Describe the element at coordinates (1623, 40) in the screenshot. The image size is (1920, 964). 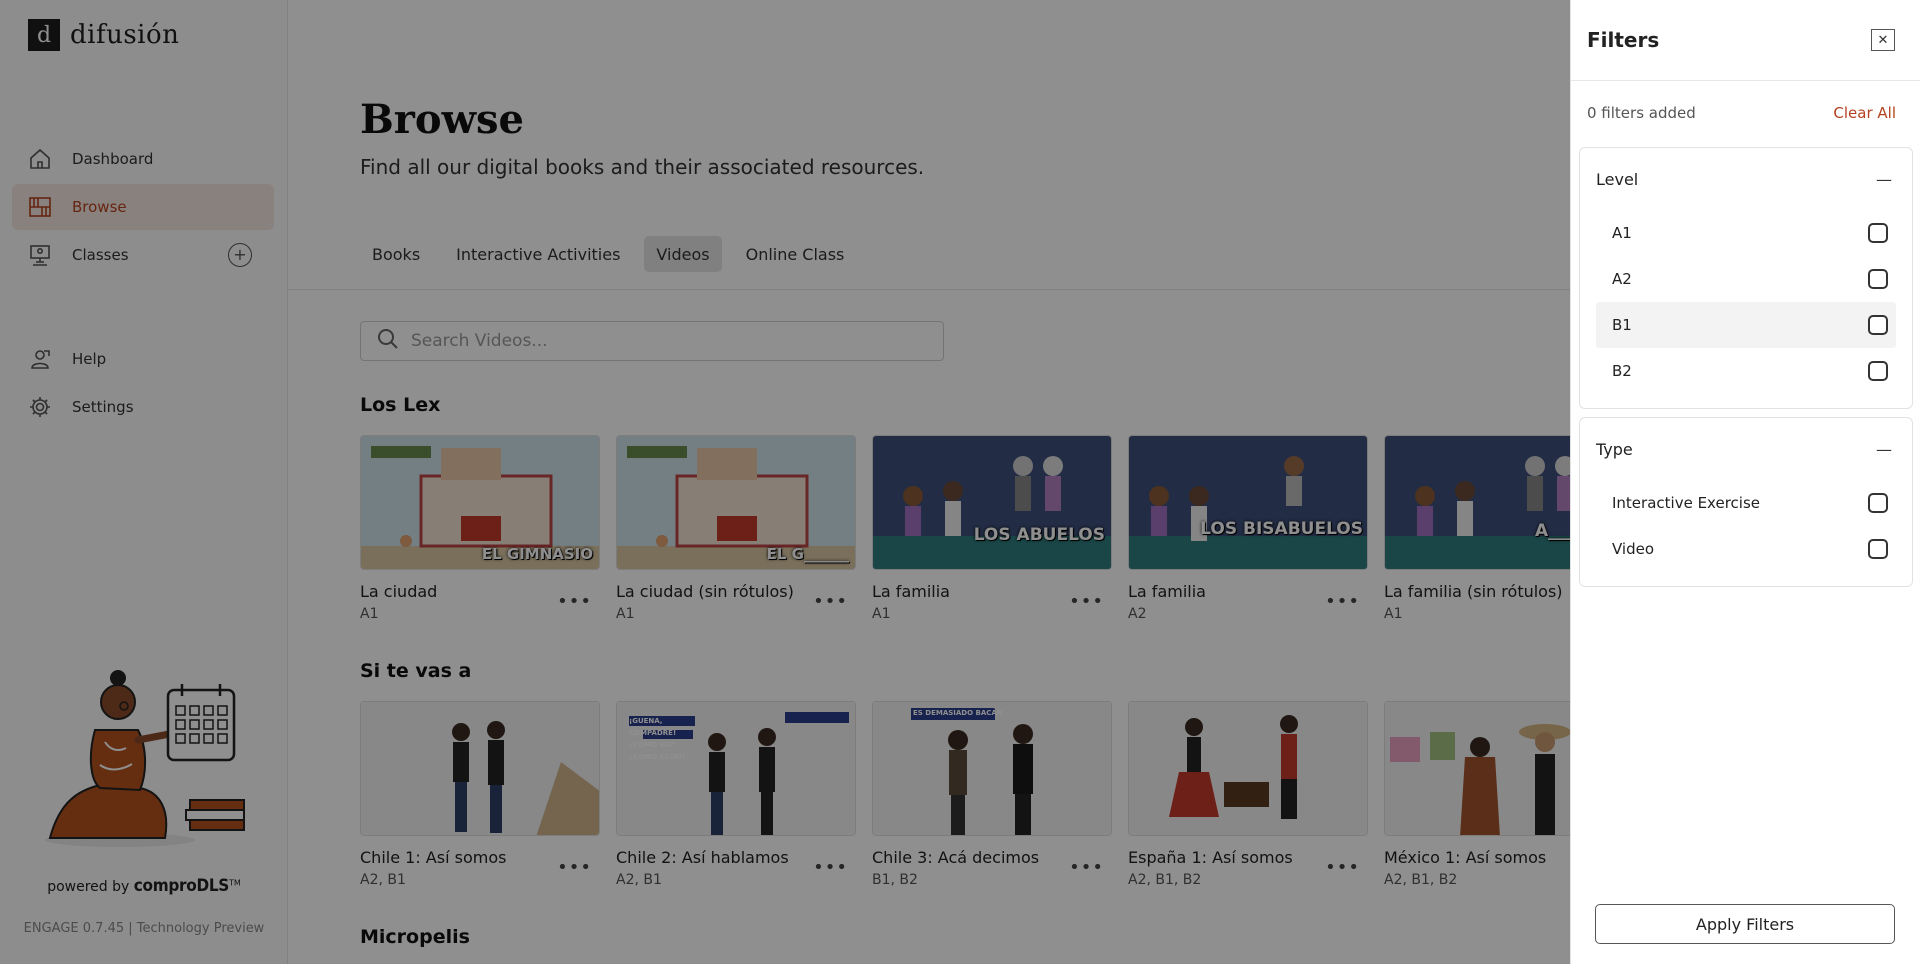
I see `filters-title: Filters` at that location.